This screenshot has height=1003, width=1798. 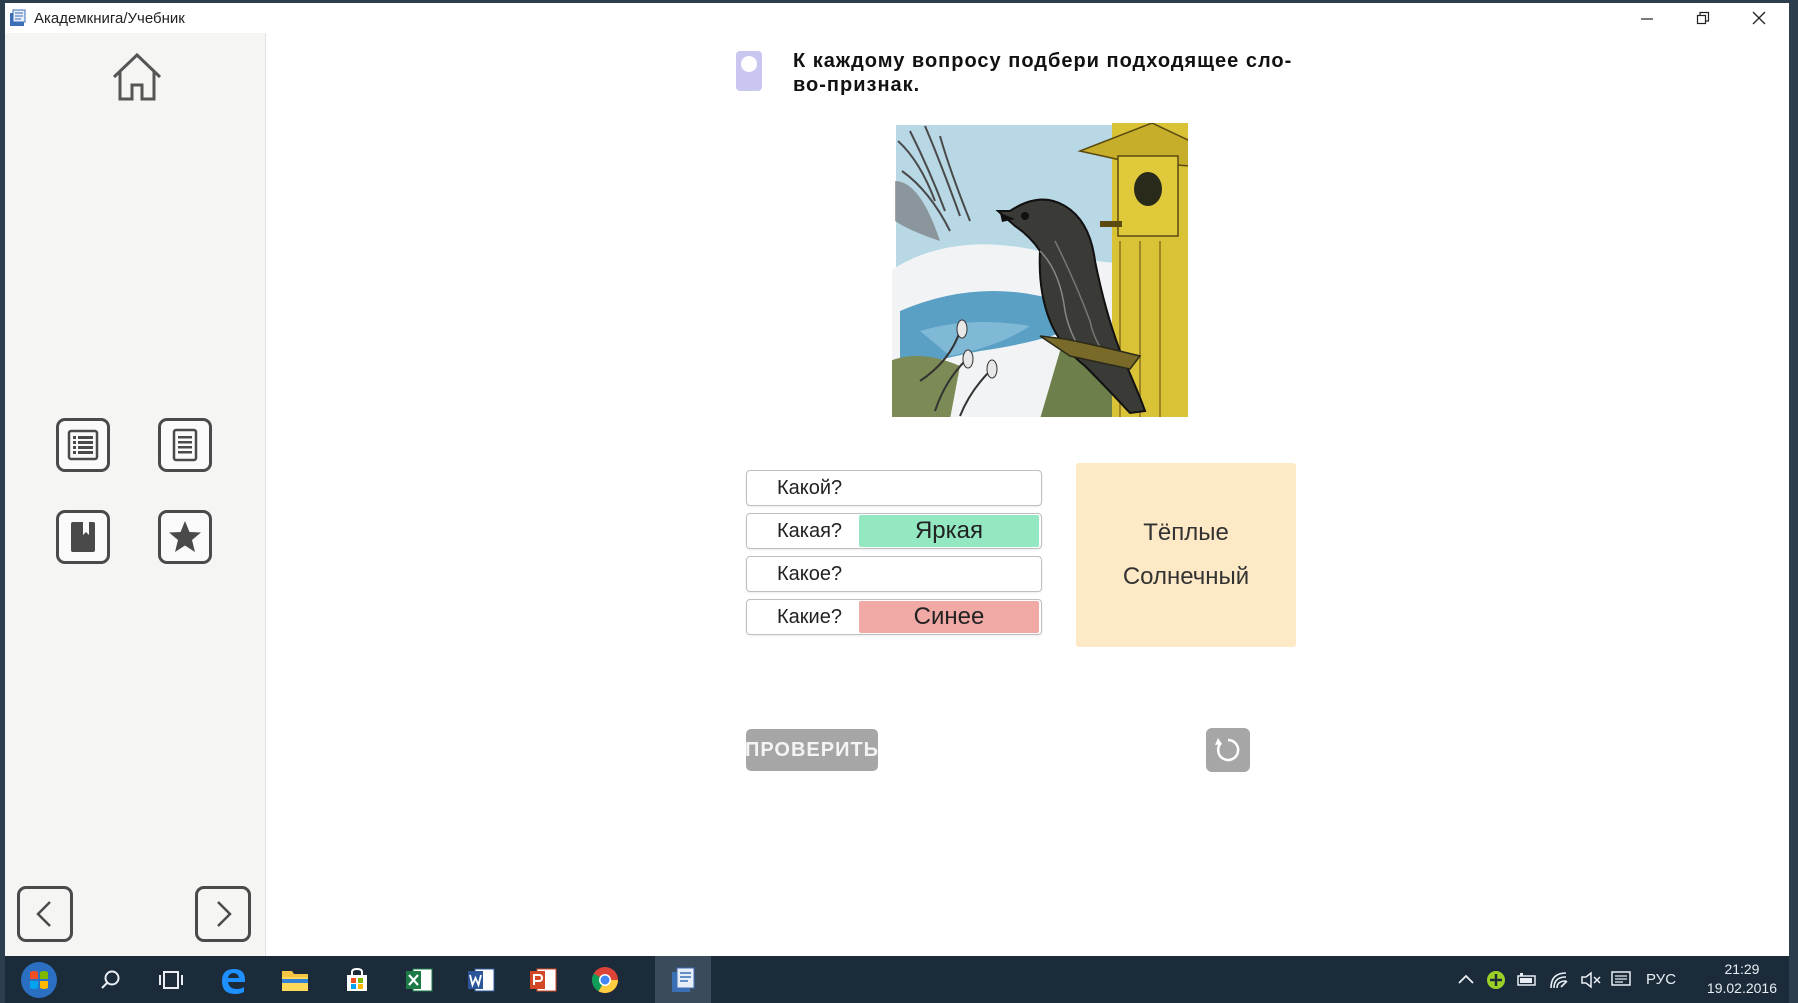 What do you see at coordinates (949, 617) in the screenshot?
I see `answer-chip-wrong: Синее` at bounding box center [949, 617].